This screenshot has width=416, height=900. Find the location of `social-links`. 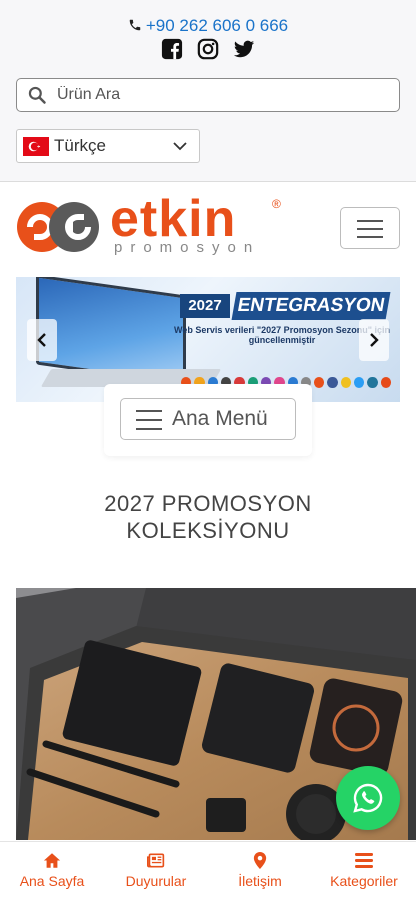

social-links is located at coordinates (208, 49).